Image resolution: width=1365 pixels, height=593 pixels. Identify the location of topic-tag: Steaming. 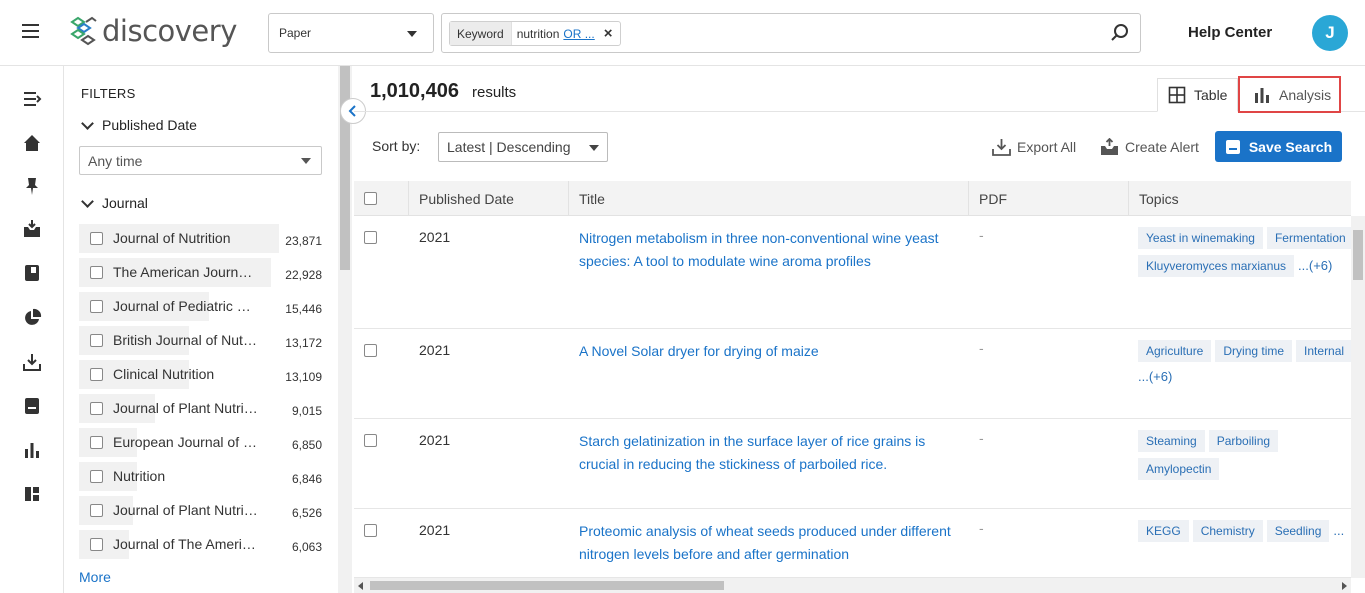
(1171, 441).